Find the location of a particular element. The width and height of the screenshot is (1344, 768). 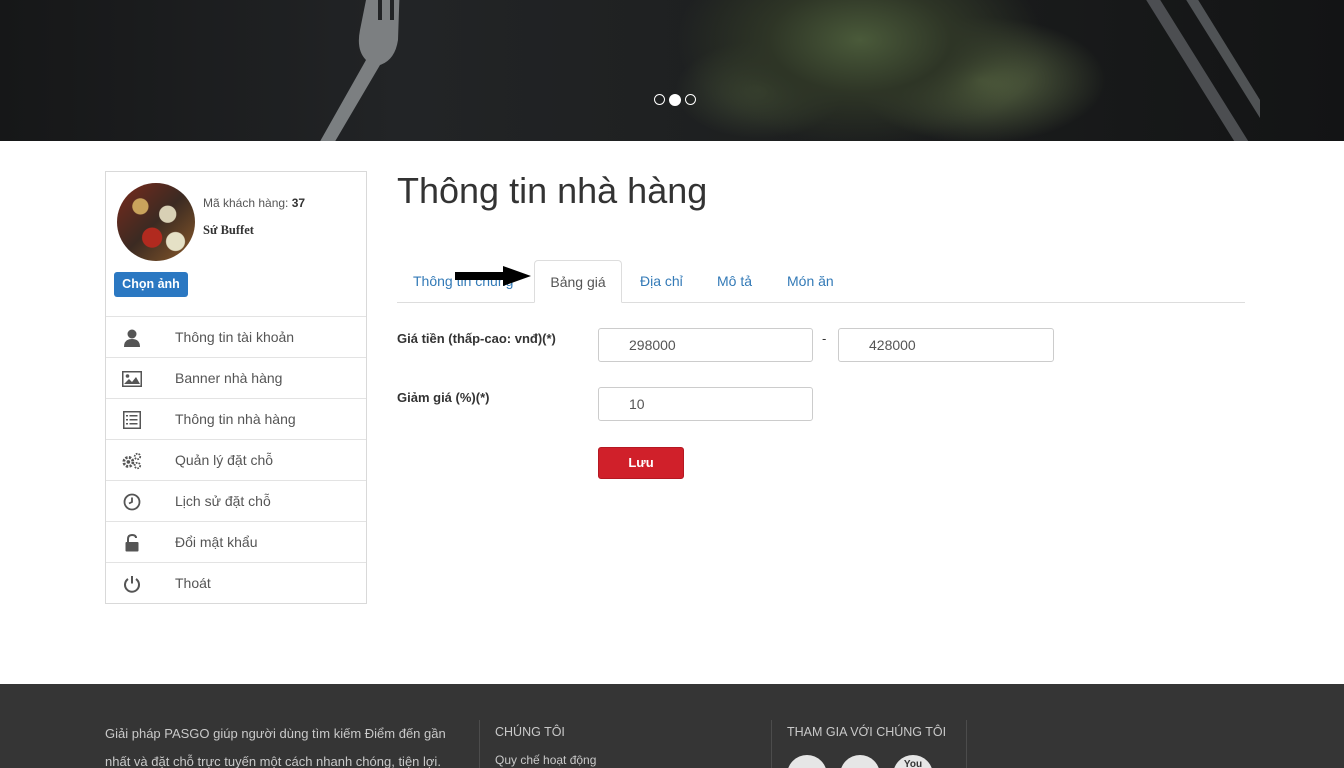

discount-input is located at coordinates (705, 404).